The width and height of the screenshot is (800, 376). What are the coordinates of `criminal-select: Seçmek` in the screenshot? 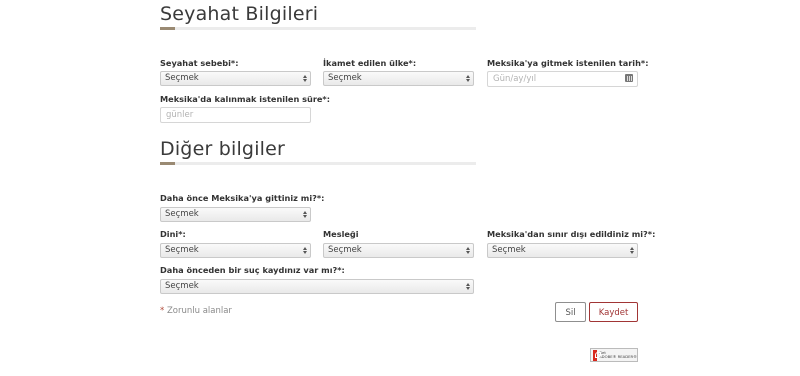 It's located at (317, 286).